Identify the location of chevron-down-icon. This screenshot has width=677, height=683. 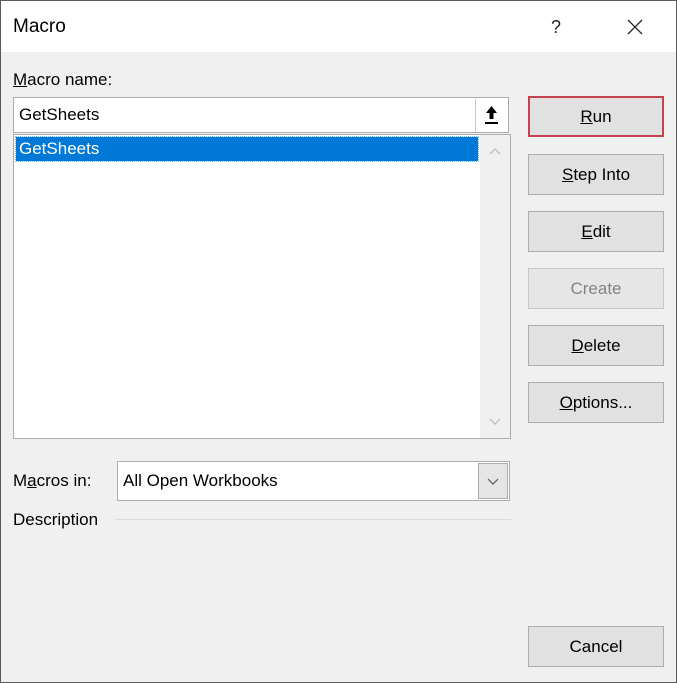
(493, 481).